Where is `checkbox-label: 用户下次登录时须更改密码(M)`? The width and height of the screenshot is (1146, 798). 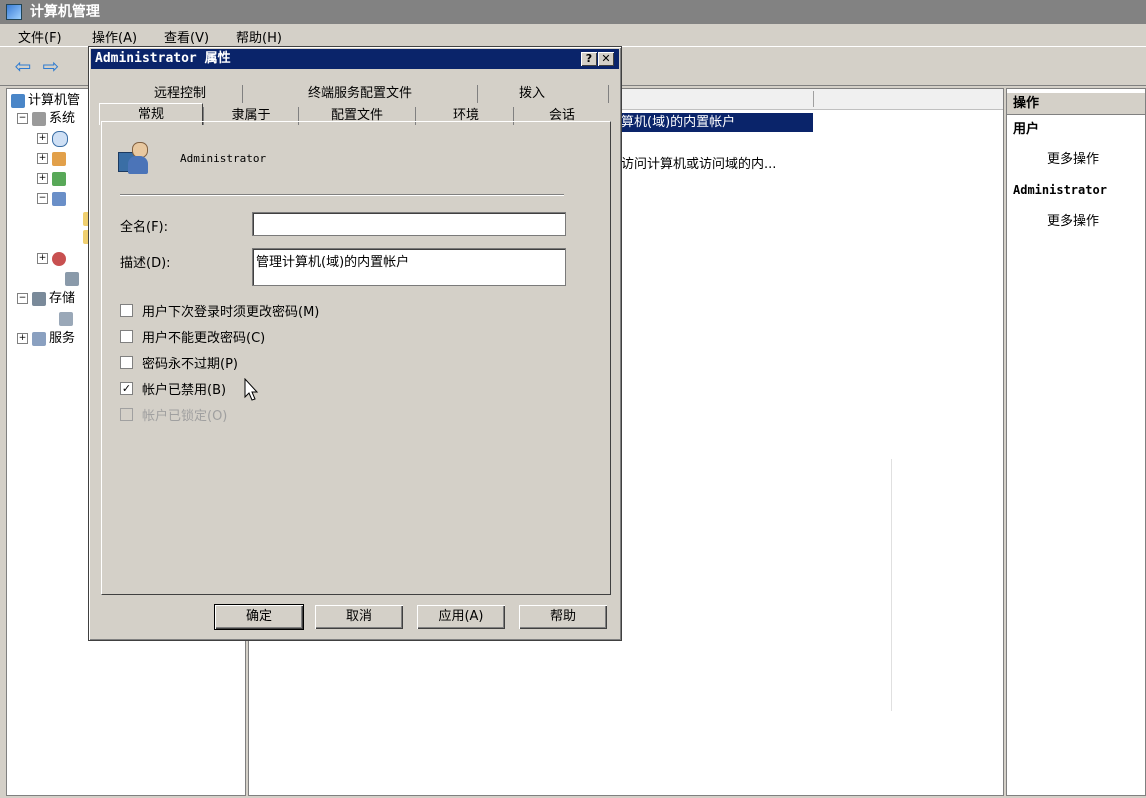
checkbox-label: 用户下次登录时须更改密码(M) is located at coordinates (230, 310).